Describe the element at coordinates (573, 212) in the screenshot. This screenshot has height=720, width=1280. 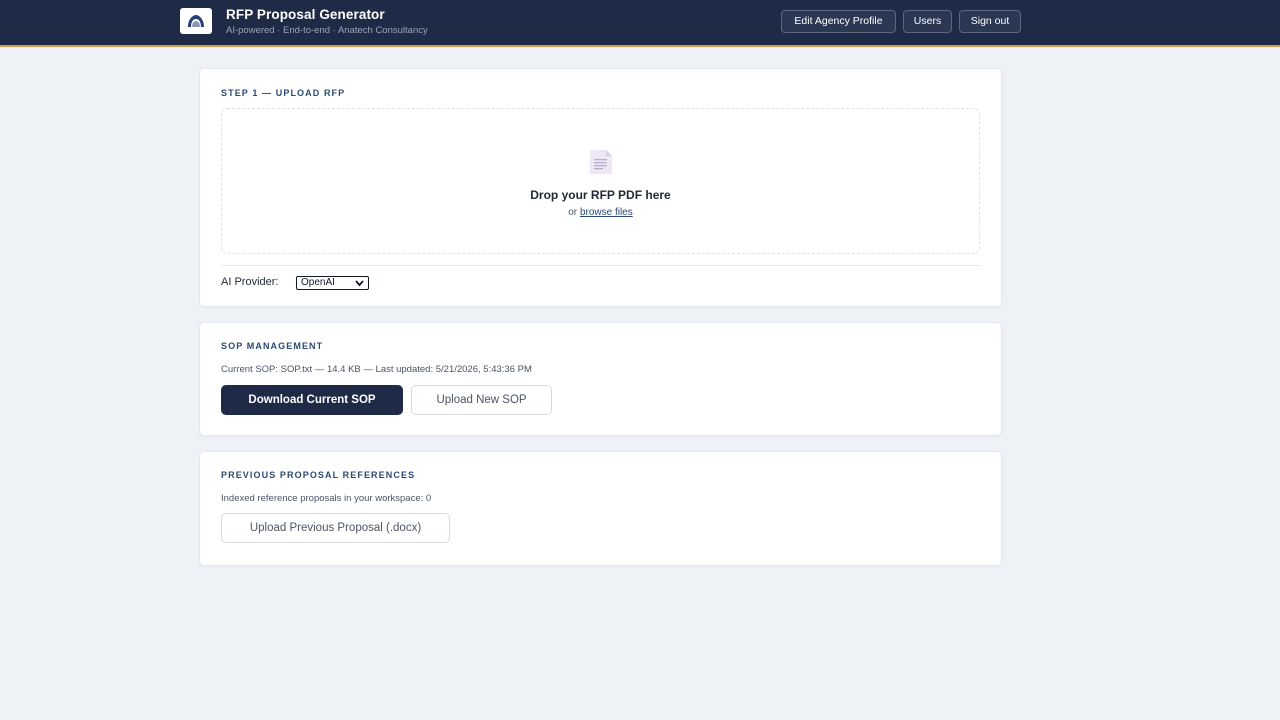
I see `dropzone-or-text: or` at that location.